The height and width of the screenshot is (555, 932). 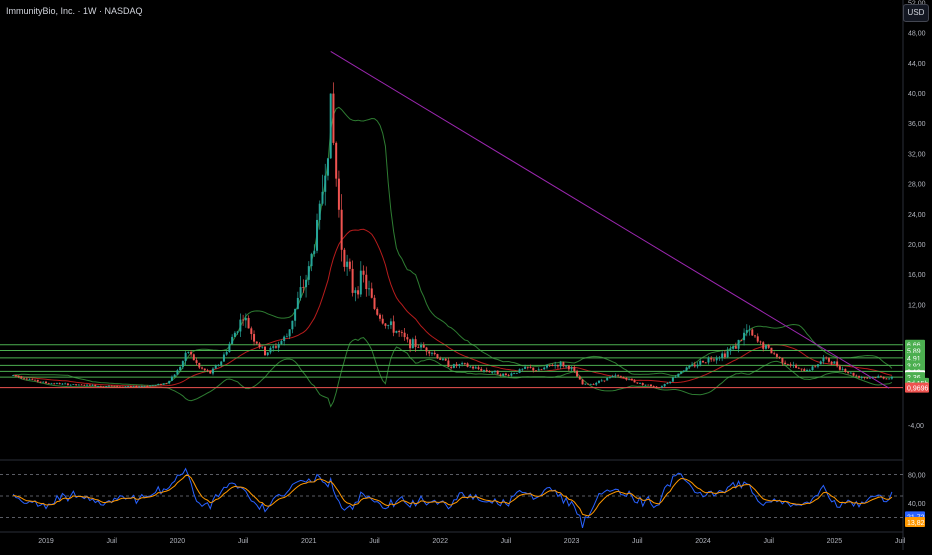 What do you see at coordinates (917, 305) in the screenshot?
I see `y-tick-label: 12,00` at bounding box center [917, 305].